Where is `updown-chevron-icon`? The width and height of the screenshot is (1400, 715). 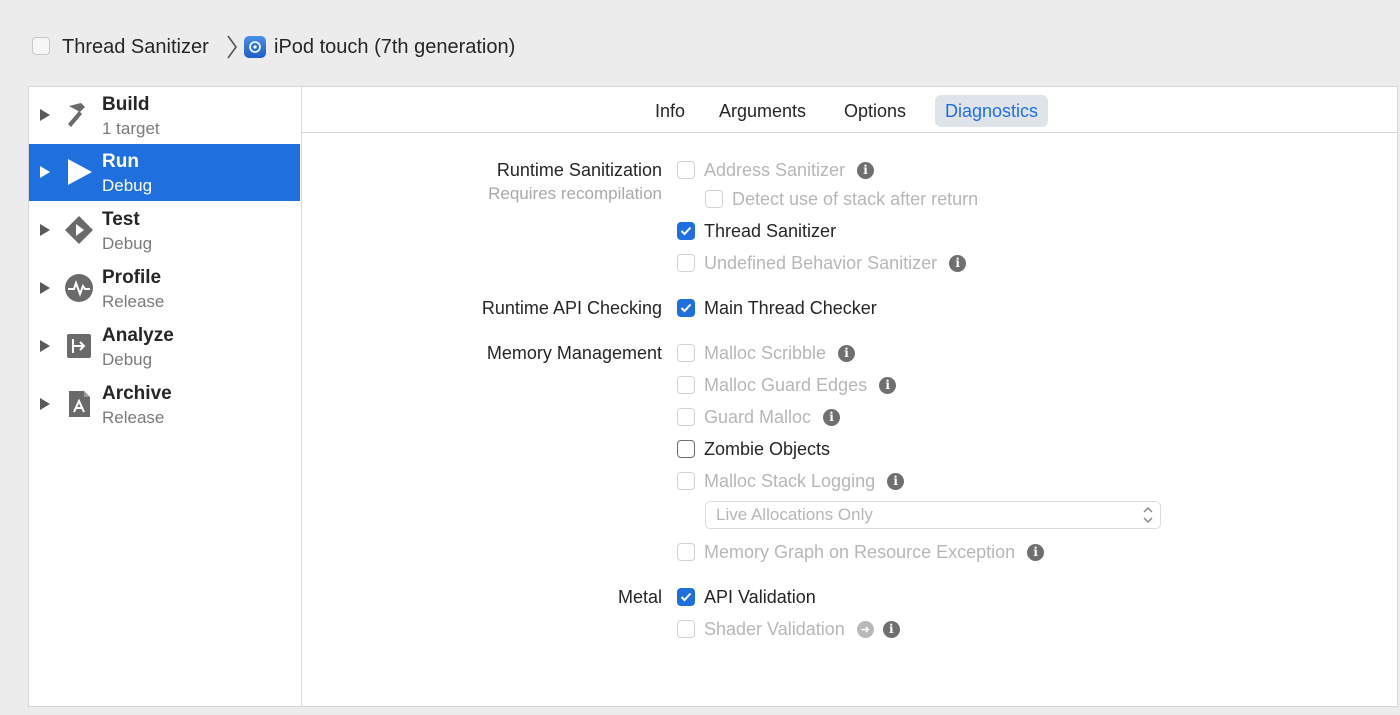
updown-chevron-icon is located at coordinates (1148, 515).